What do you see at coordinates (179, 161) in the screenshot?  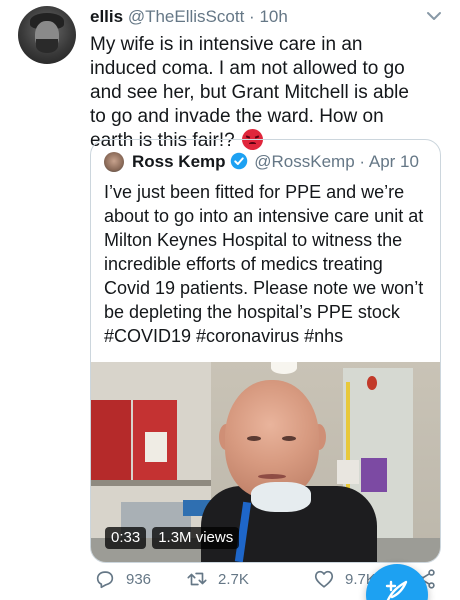 I see `quoted-author-name: Ross Kemp` at bounding box center [179, 161].